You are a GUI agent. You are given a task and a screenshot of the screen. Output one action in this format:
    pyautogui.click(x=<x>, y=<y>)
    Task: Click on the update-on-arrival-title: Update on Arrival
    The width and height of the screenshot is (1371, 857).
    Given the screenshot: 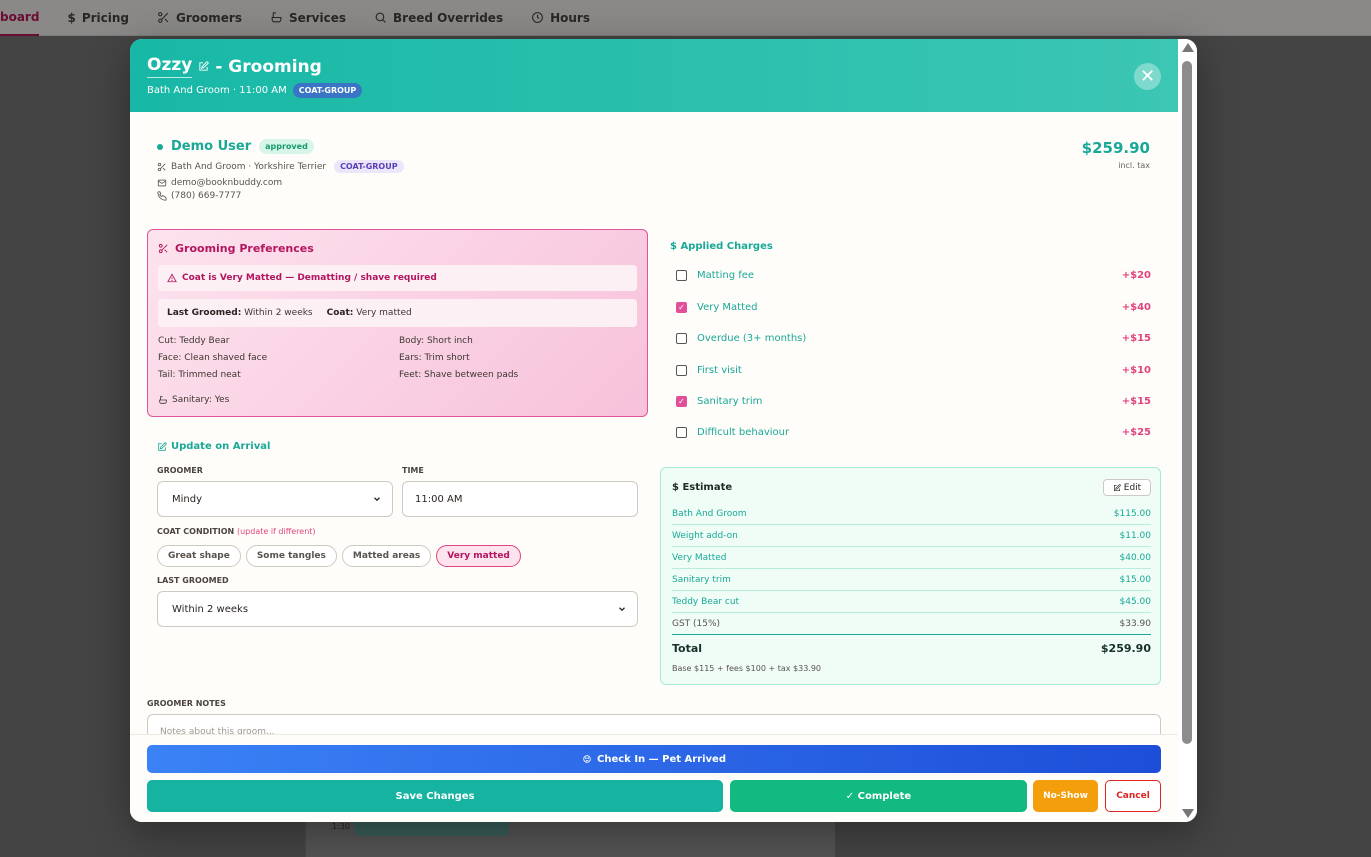 What is the action you would take?
    pyautogui.click(x=213, y=446)
    